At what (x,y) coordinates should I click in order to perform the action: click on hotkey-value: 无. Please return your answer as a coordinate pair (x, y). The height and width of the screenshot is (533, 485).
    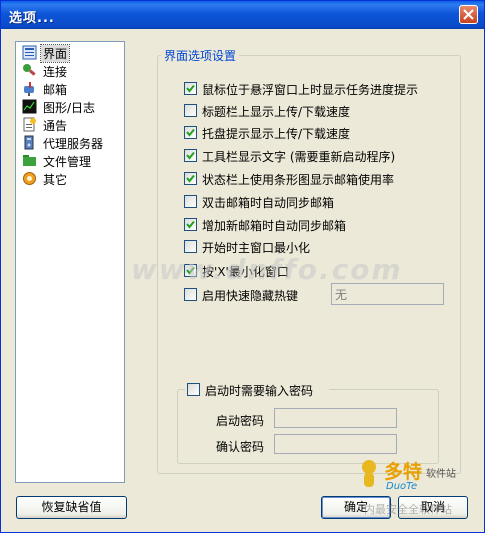
    Looking at the image, I should click on (341, 295).